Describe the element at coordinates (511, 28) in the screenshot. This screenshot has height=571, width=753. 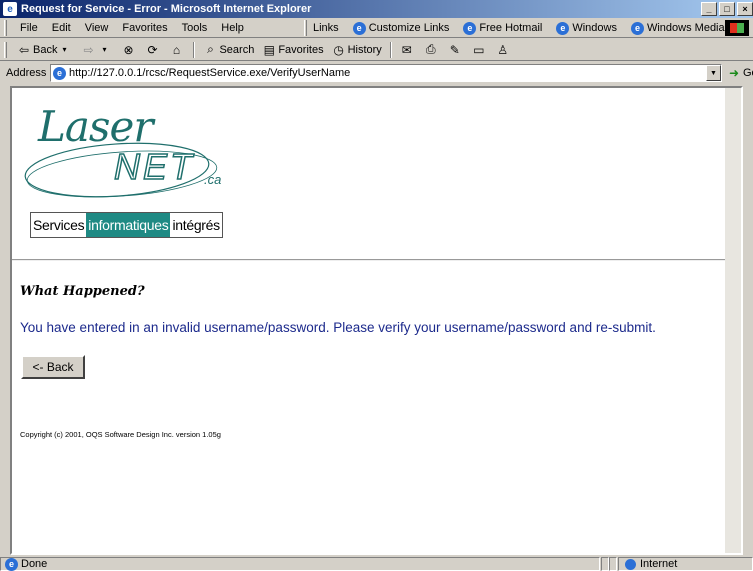
I see `link-label: Free Hotmail` at that location.